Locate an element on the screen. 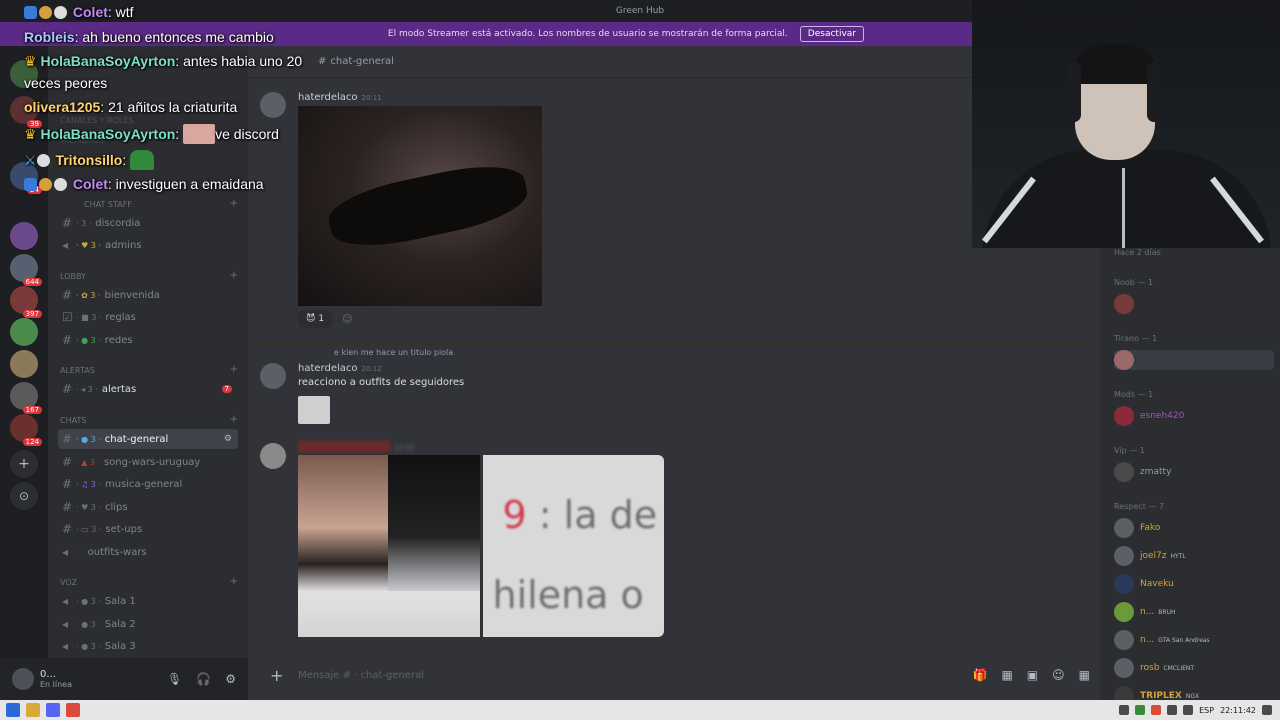 This screenshot has width=1280, height=720. channel-alertas: # · ◂ 3 · alertas 7 is located at coordinates (148, 389).